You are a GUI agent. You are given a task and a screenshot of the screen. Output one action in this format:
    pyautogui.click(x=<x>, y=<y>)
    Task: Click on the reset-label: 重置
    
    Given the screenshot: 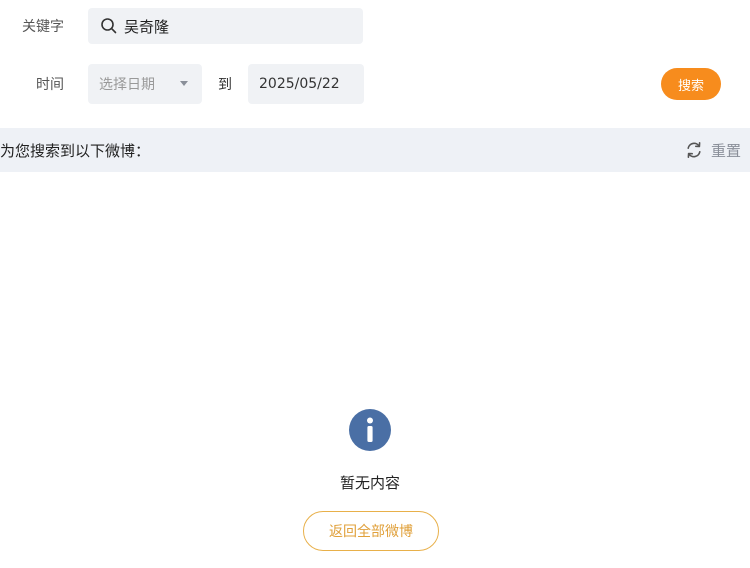 What is the action you would take?
    pyautogui.click(x=726, y=150)
    